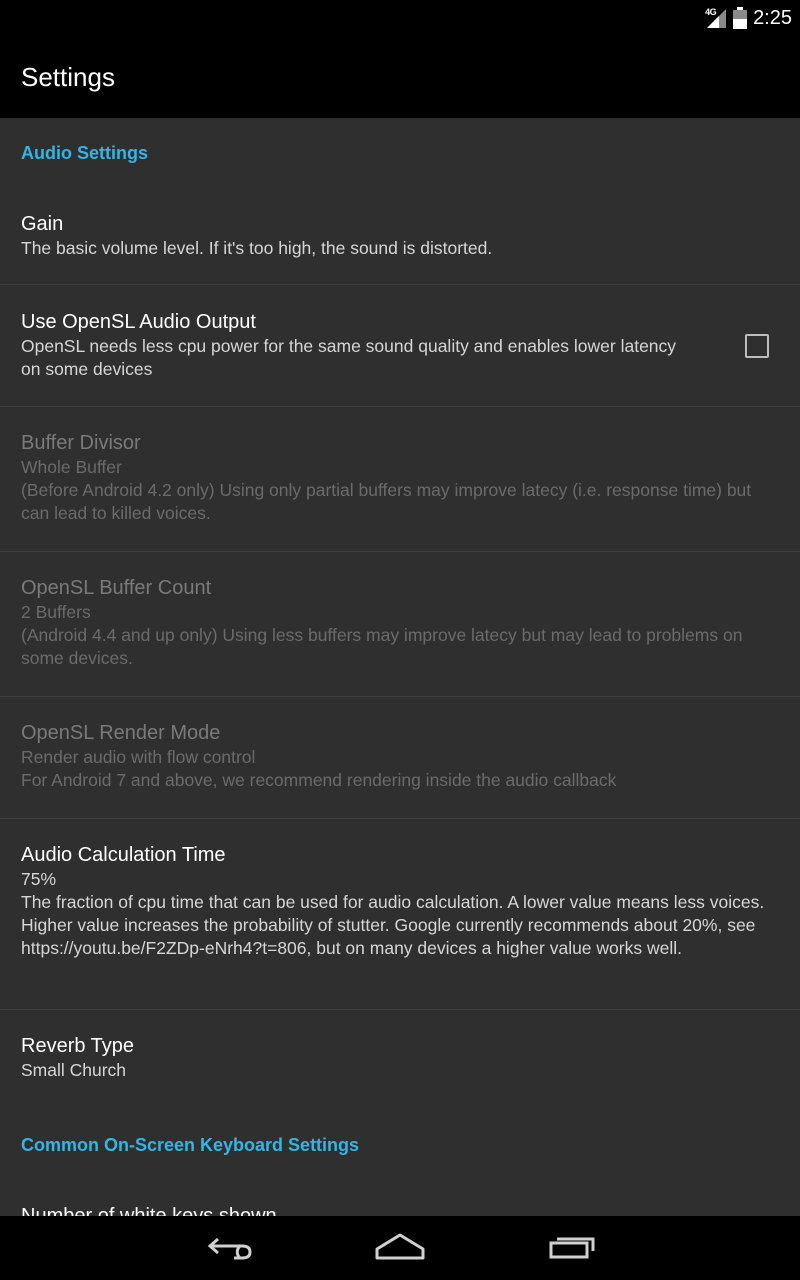  What do you see at coordinates (400, 18) in the screenshot?
I see `status-bar: 4G 2:25` at bounding box center [400, 18].